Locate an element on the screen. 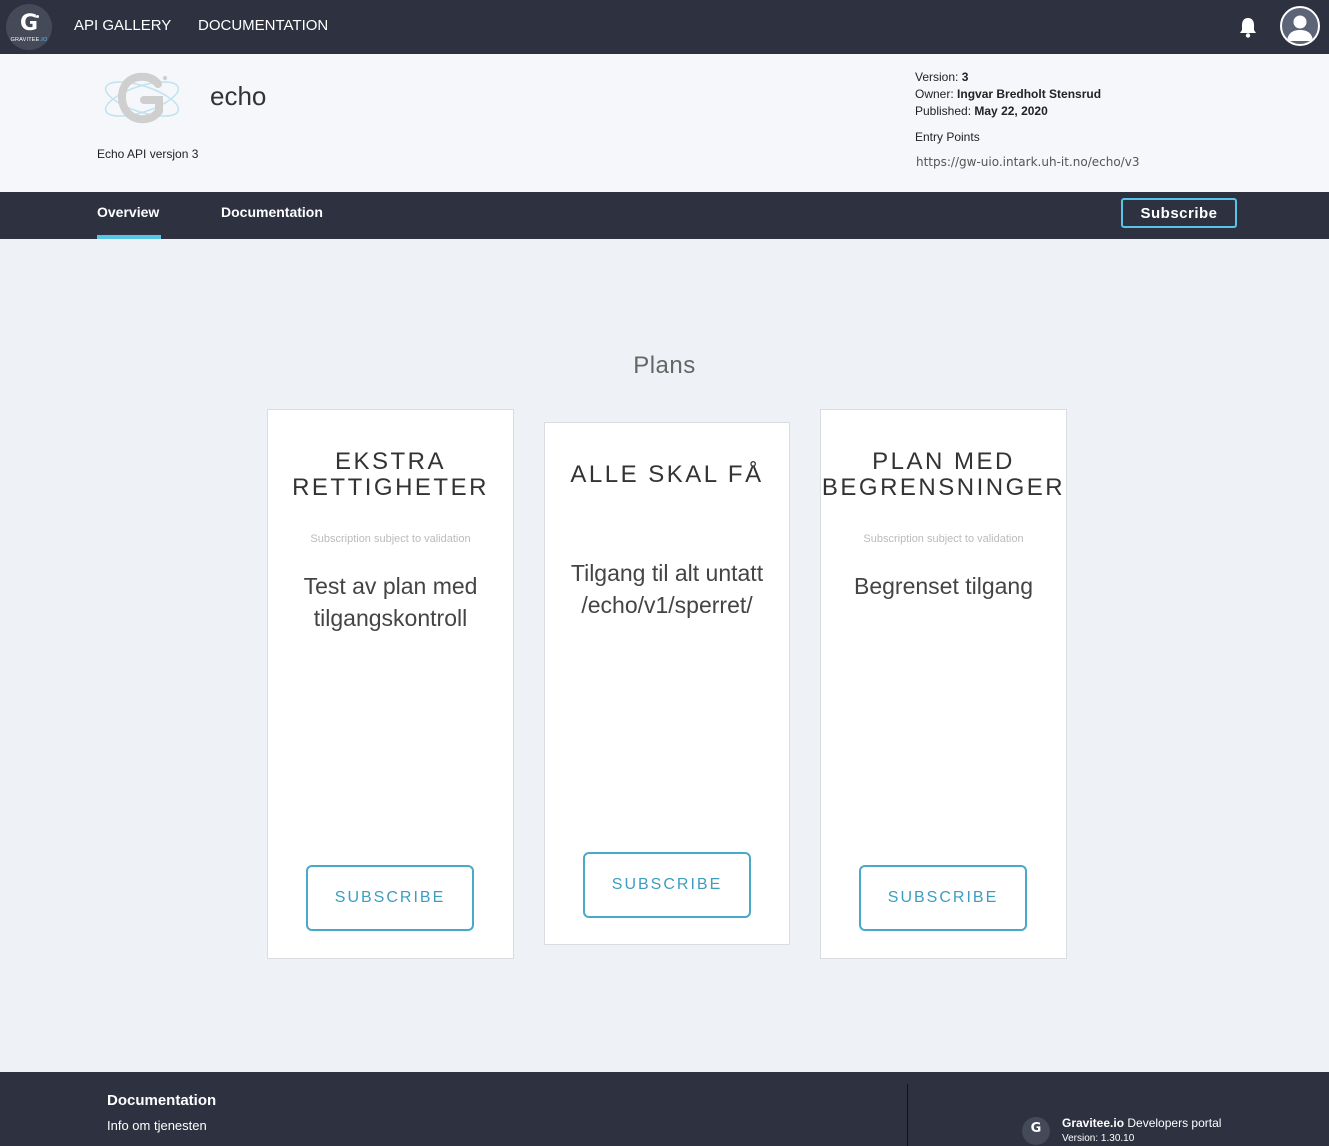  active-tab-indicator is located at coordinates (129, 237).